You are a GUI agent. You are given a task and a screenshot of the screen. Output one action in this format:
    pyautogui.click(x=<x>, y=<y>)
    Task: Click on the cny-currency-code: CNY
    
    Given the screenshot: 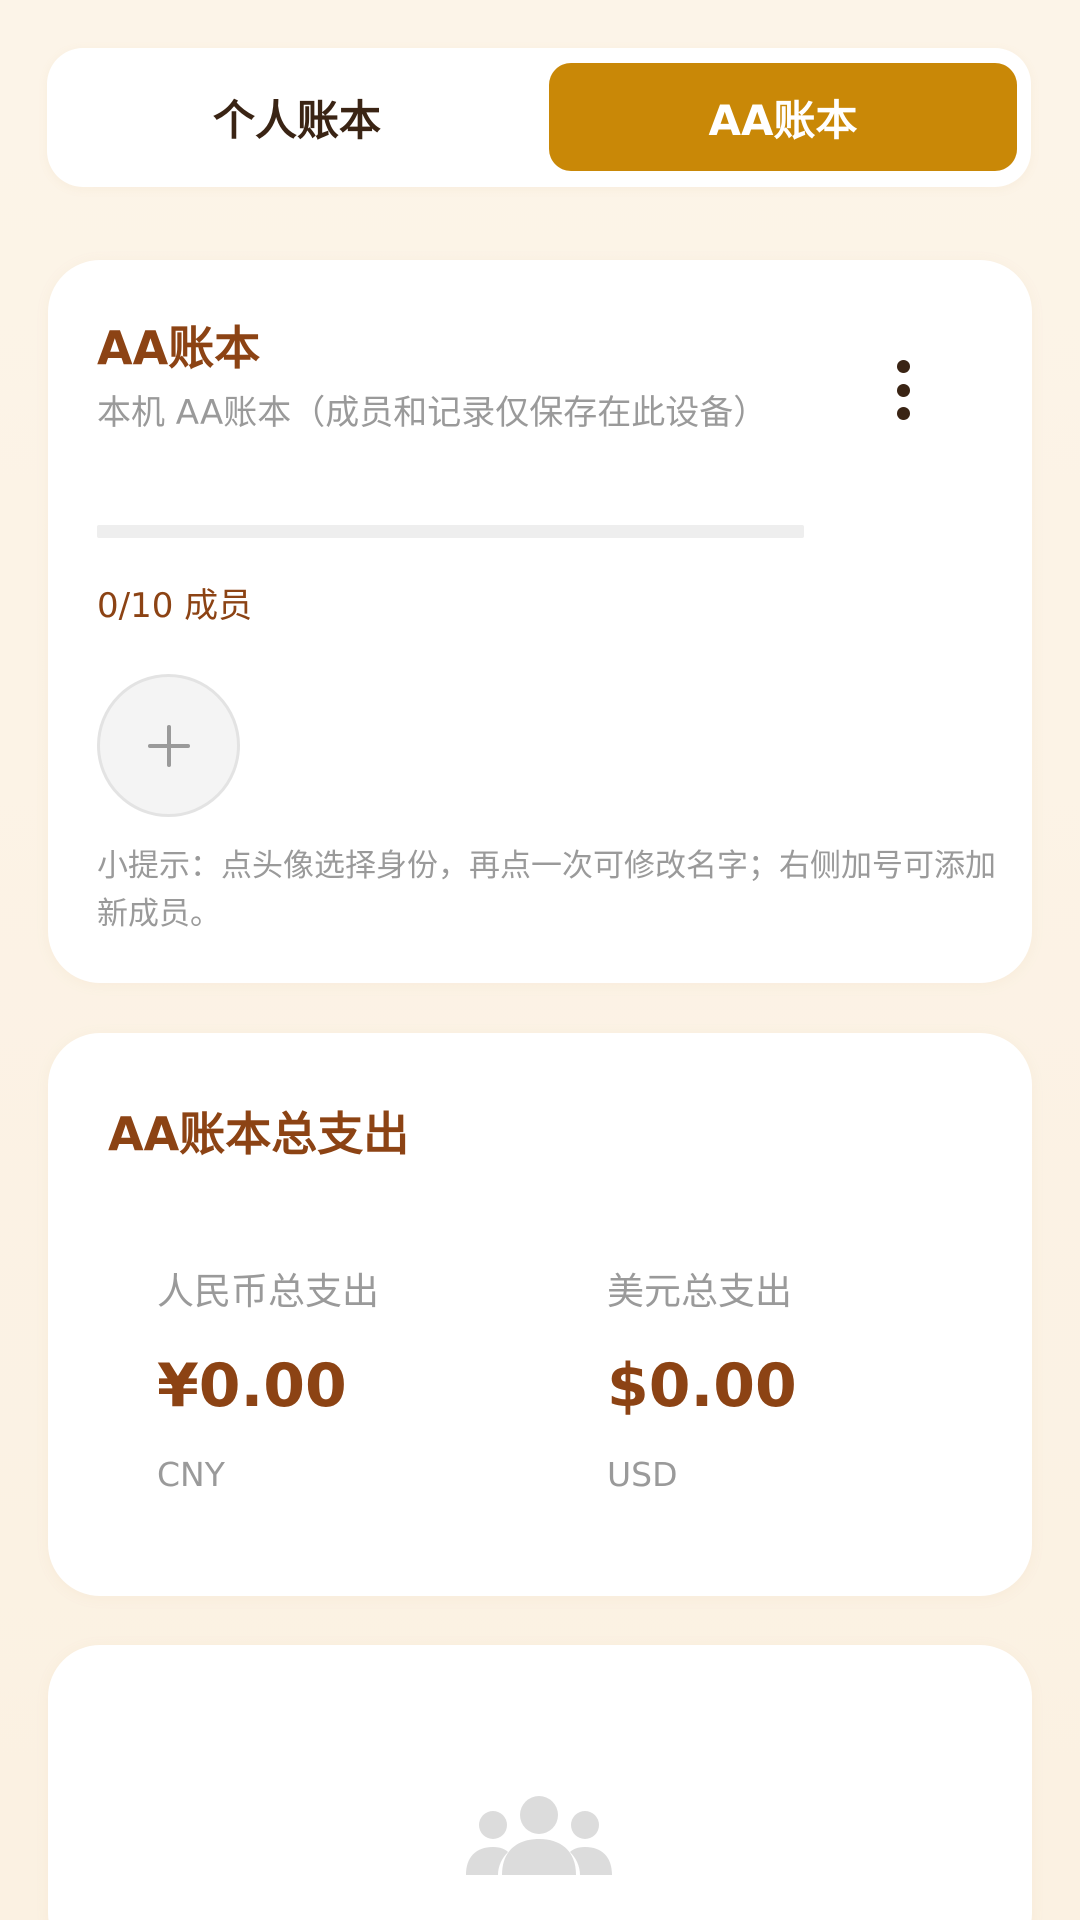 What is the action you would take?
    pyautogui.click(x=191, y=1474)
    